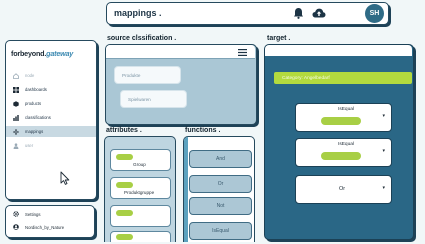  What do you see at coordinates (16, 145) in the screenshot?
I see `person-icon` at bounding box center [16, 145].